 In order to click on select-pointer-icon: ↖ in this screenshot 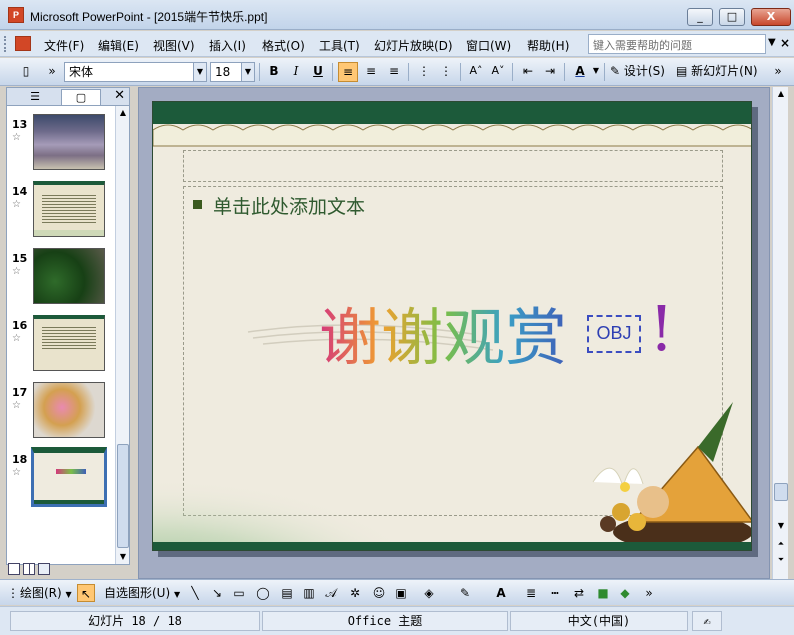, I will do `click(86, 593)`.